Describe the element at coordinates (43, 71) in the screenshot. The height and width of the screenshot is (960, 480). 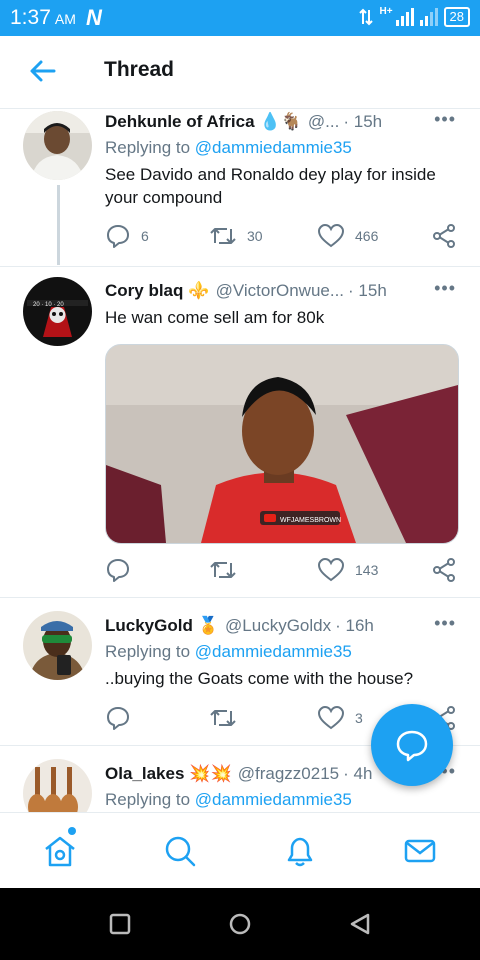
I see `back-arrow-icon` at that location.